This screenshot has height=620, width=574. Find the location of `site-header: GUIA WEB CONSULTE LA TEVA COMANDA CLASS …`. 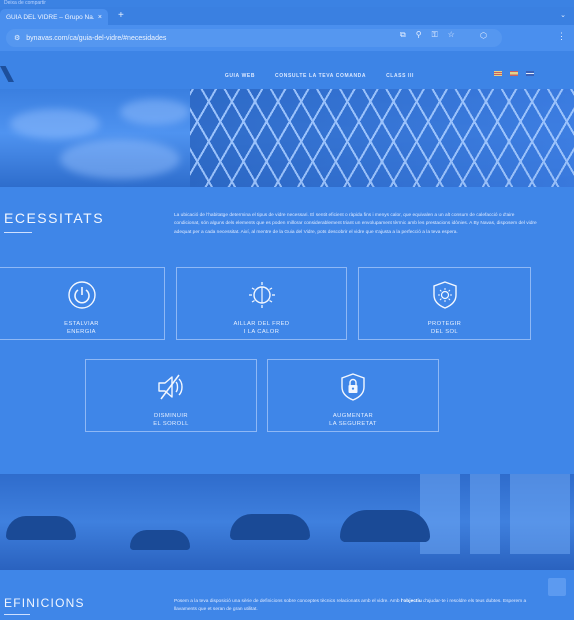

site-header: GUIA WEB CONSULTE LA TEVA COMANDA CLASS … is located at coordinates (287, 72).